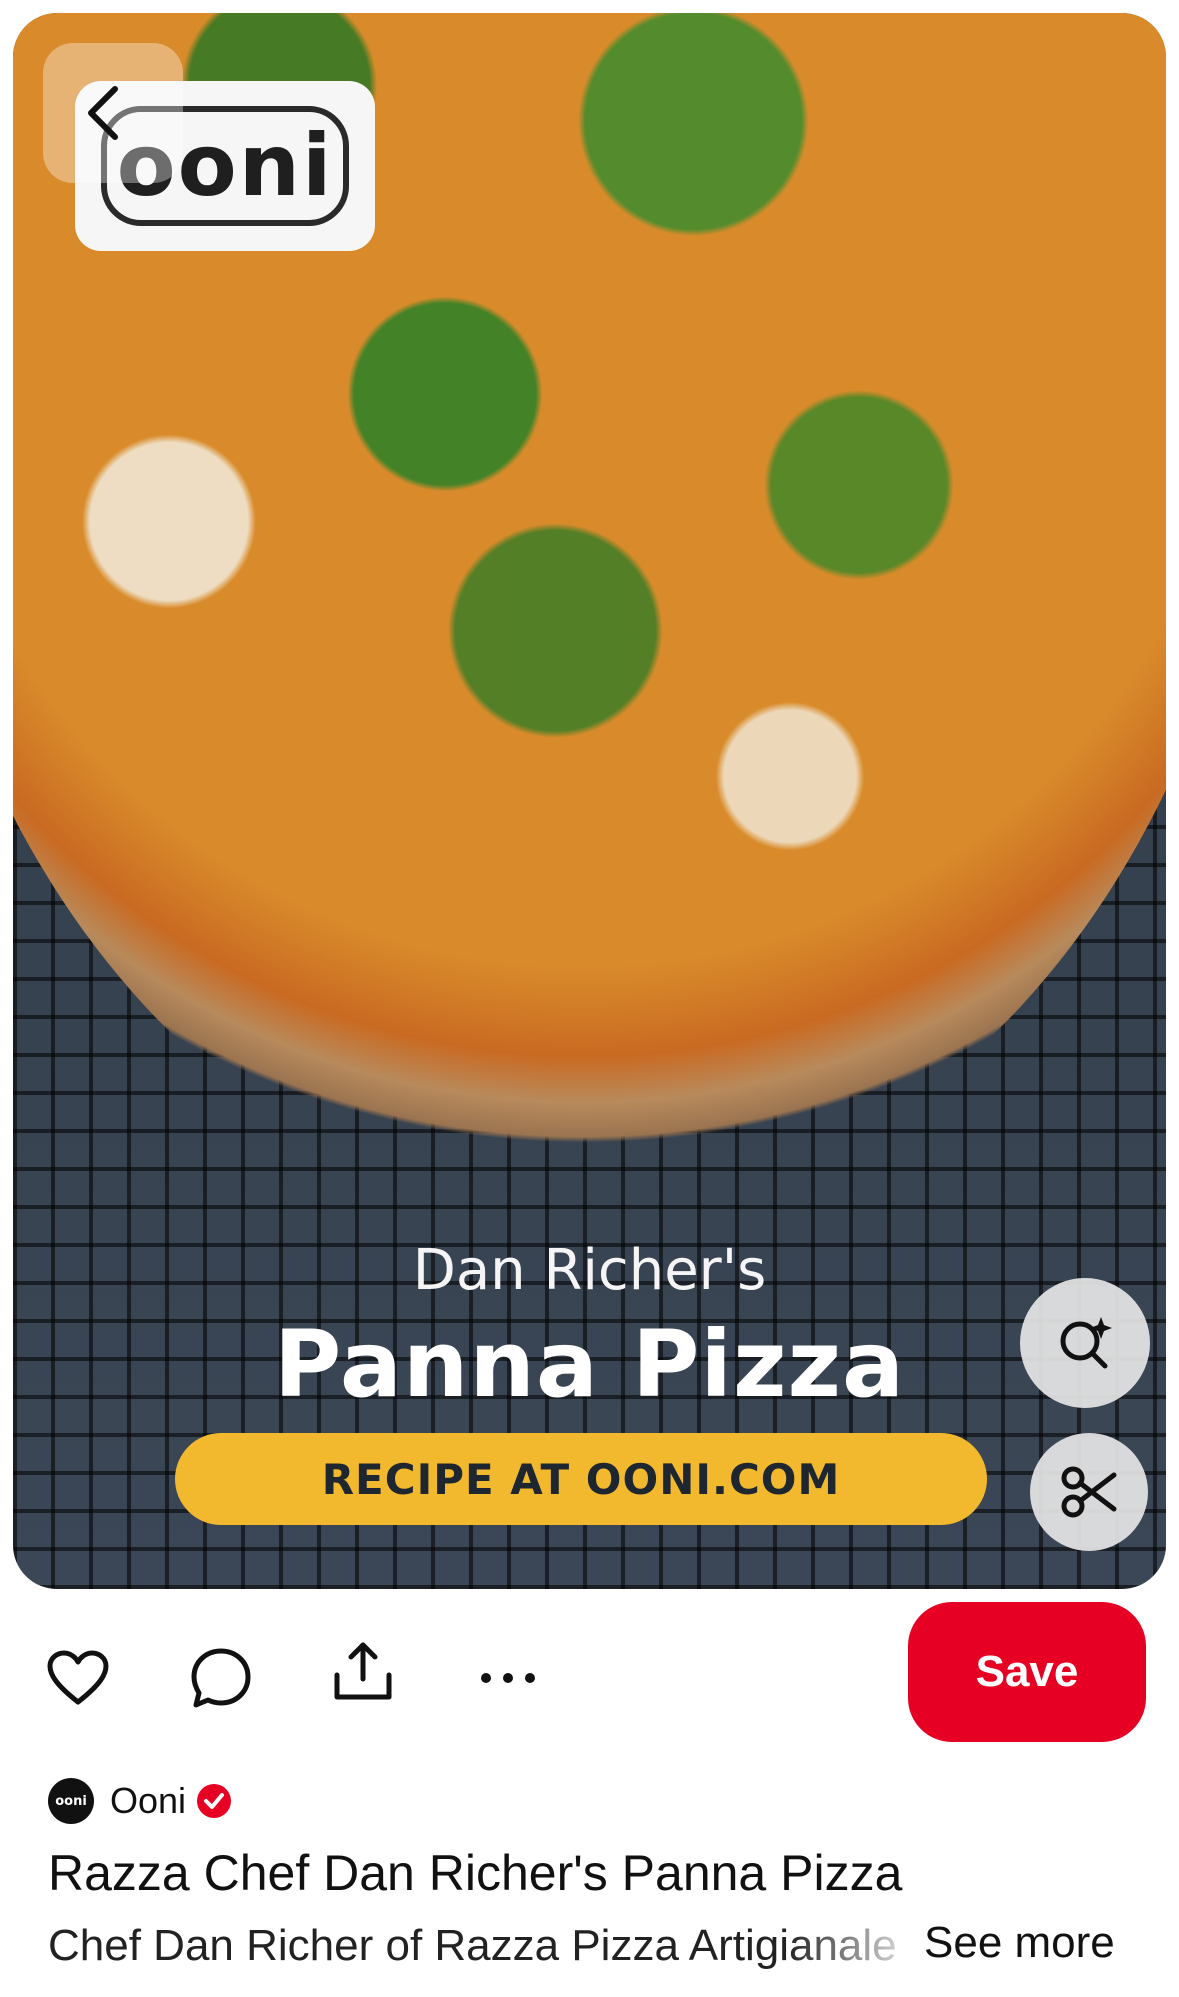 The width and height of the screenshot is (1179, 1997). I want to click on share-icon, so click(363, 1671).